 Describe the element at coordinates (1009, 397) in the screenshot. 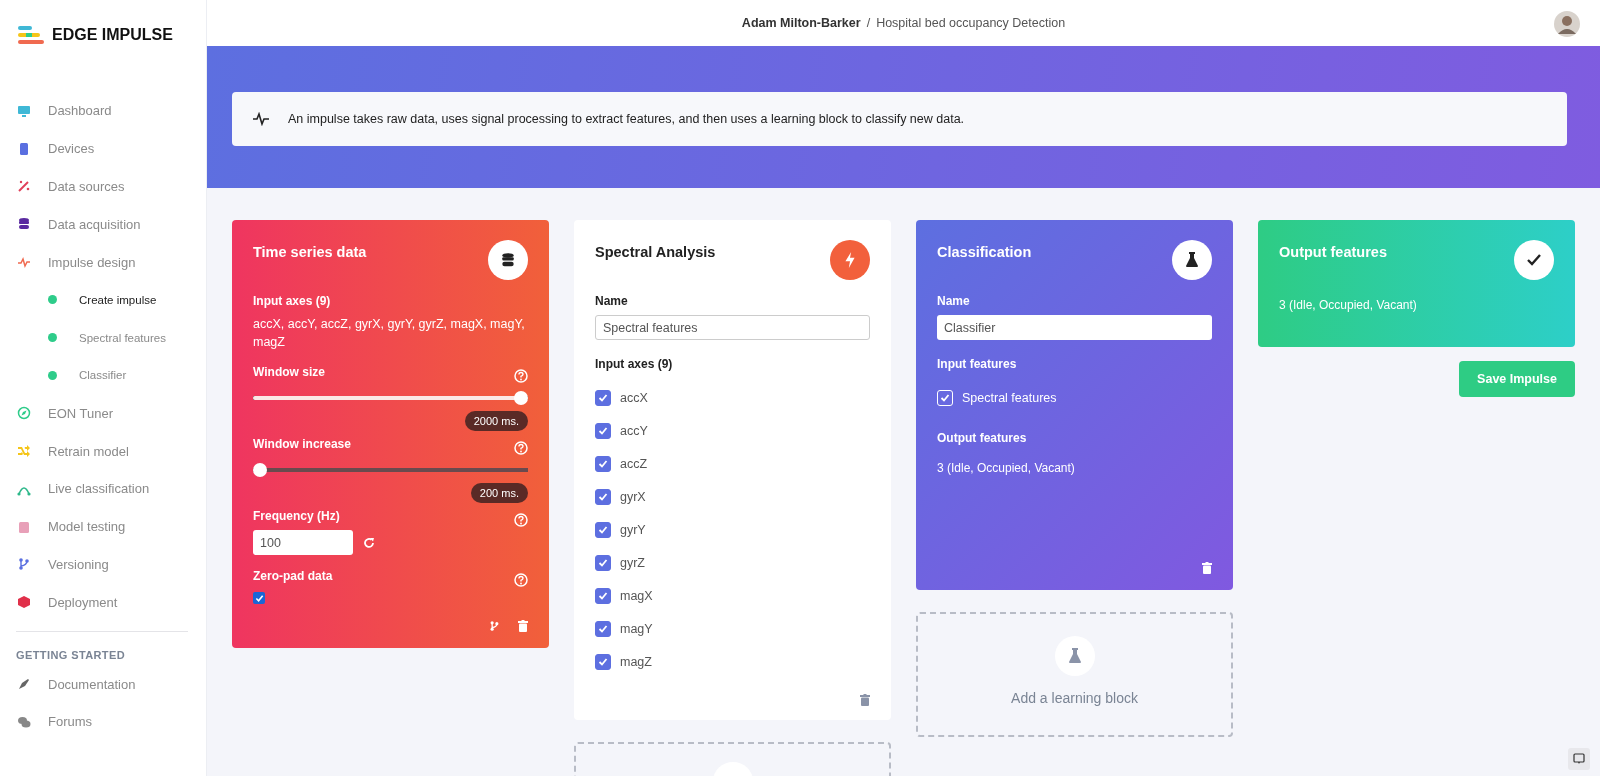

I see `feature-label: Spectral features` at that location.